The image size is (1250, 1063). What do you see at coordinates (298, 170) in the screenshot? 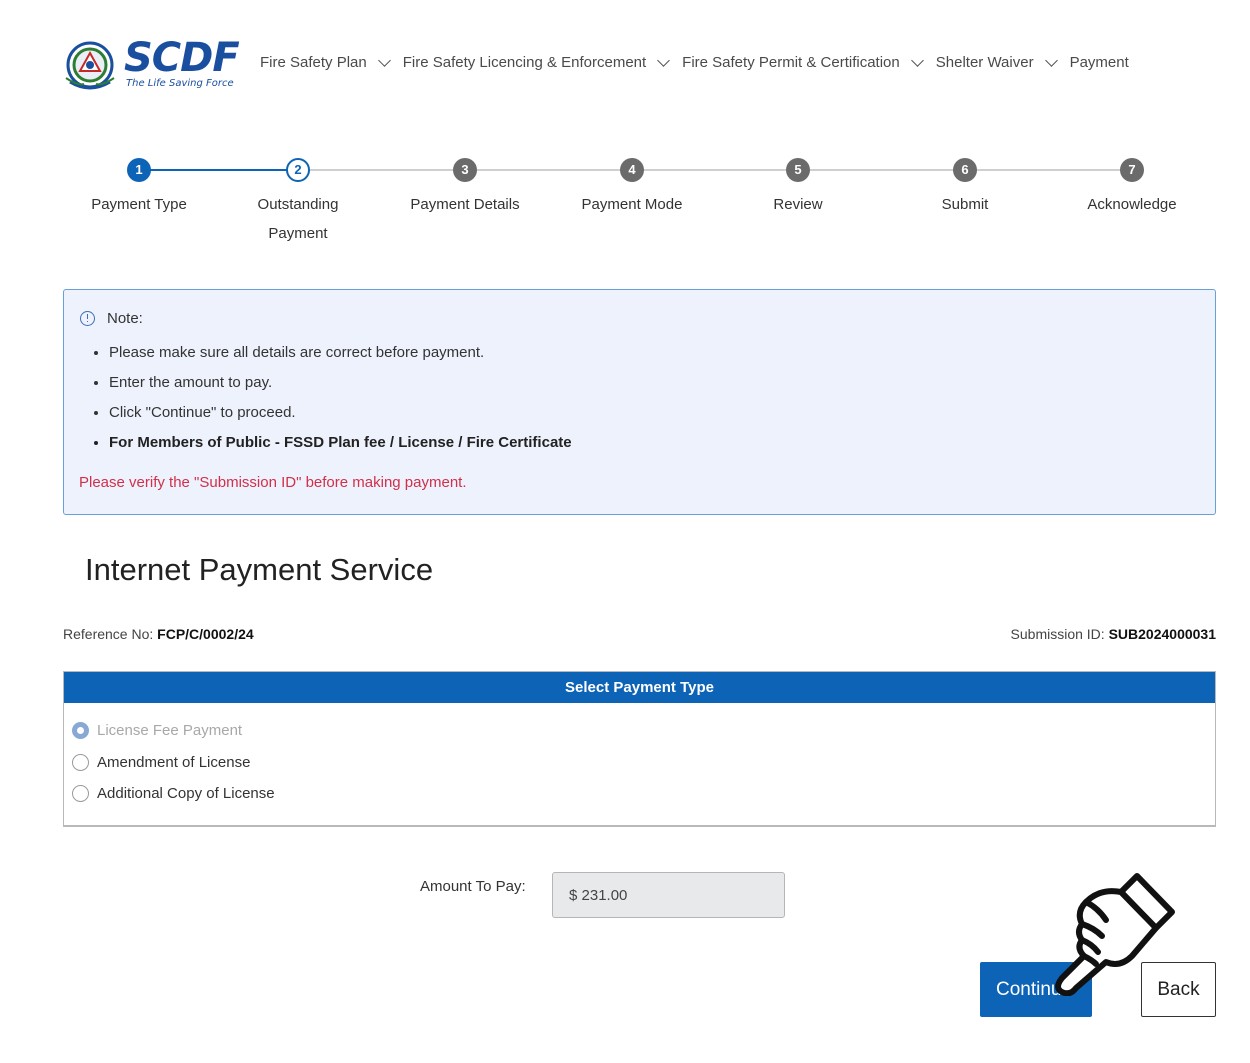
I see `step-number: 2` at bounding box center [298, 170].